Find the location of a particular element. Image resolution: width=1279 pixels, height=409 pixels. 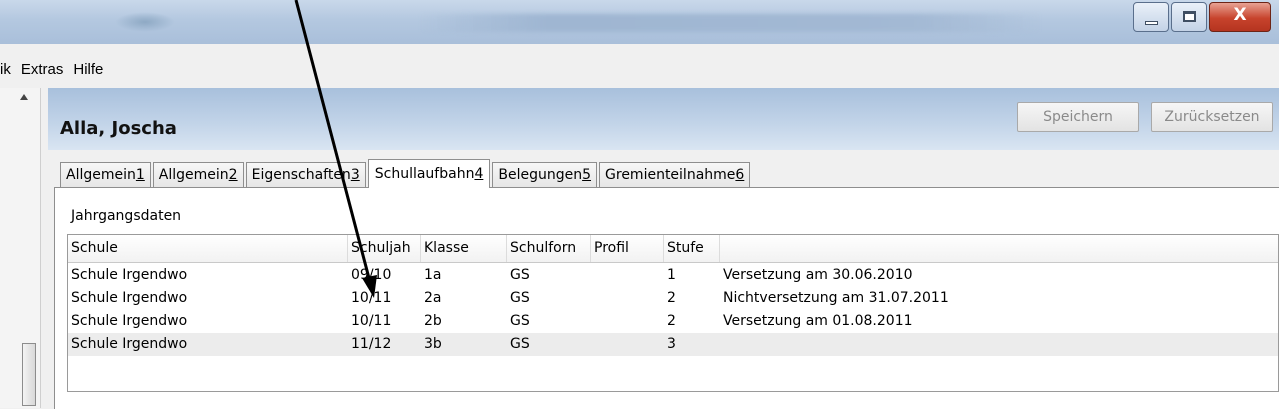

column-header-stufe: Stufe is located at coordinates (692, 248).